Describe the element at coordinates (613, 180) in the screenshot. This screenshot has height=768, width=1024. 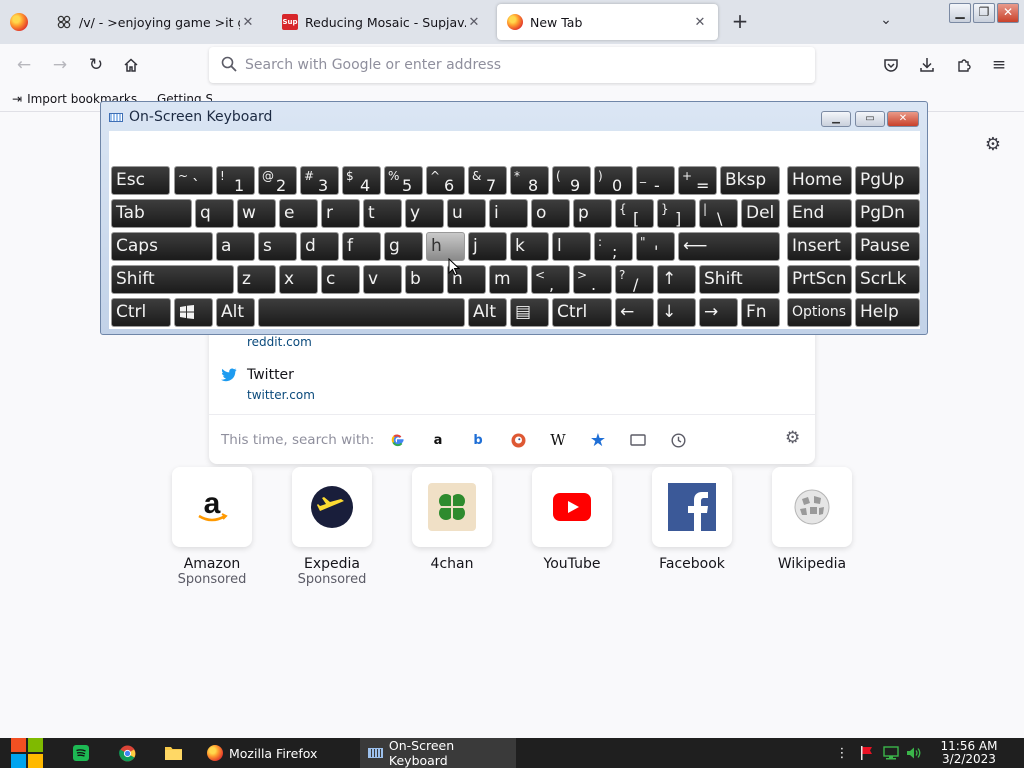
I see `key-0: ) 0` at that location.